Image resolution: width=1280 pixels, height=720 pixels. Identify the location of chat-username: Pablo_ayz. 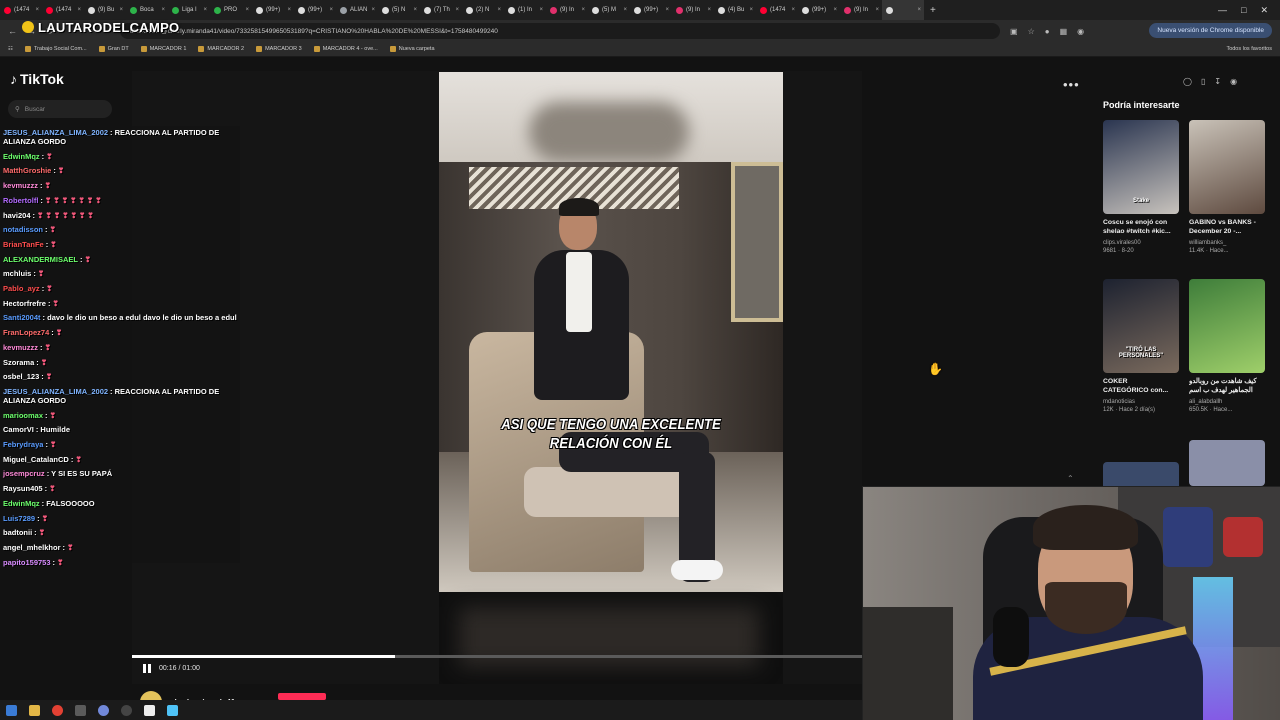
(21, 288).